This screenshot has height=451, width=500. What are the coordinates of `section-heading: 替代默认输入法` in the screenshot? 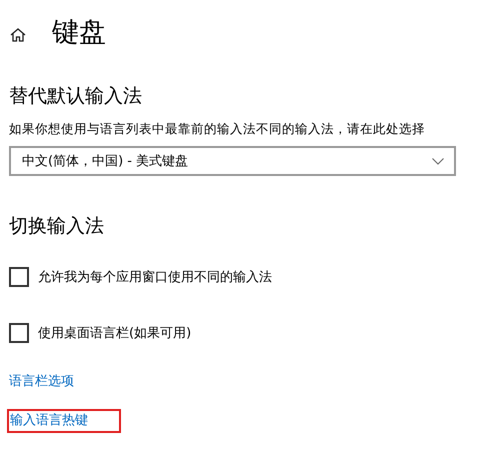 It's located at (76, 96).